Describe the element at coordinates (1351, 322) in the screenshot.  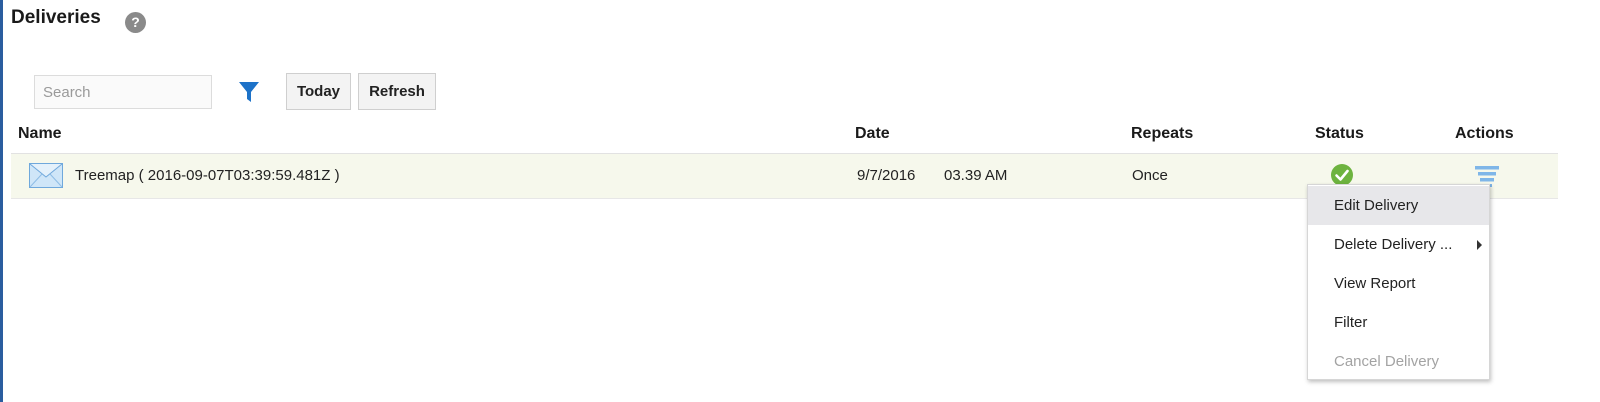
I see `menu-item-label: Filter` at that location.